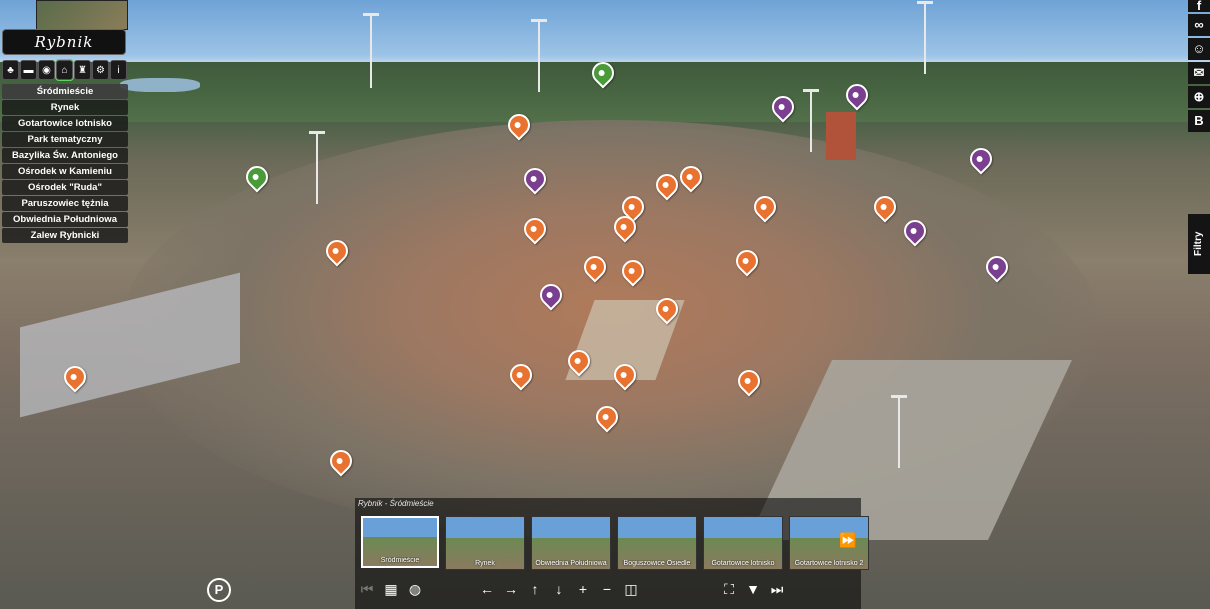  Describe the element at coordinates (65, 155) in the screenshot. I see `location-item: Bazylika Św. Antoniego` at that location.